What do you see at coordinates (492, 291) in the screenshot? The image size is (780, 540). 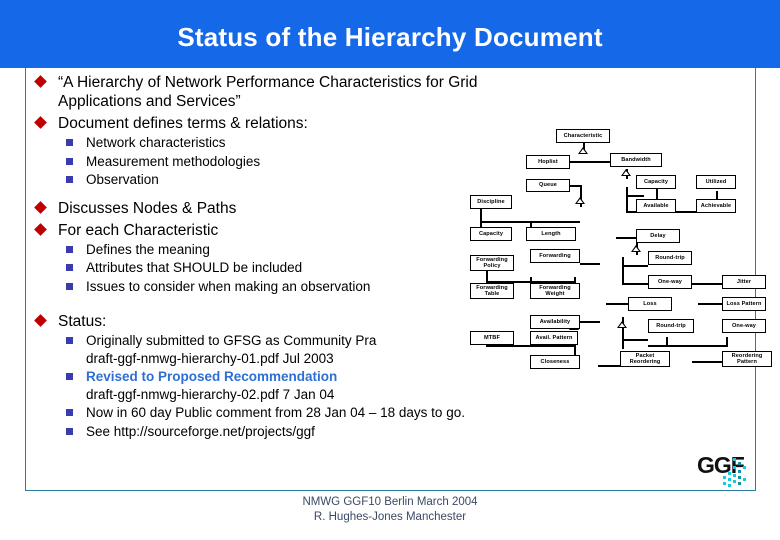 I see `node-forwarding-table: Forwarding Table` at bounding box center [492, 291].